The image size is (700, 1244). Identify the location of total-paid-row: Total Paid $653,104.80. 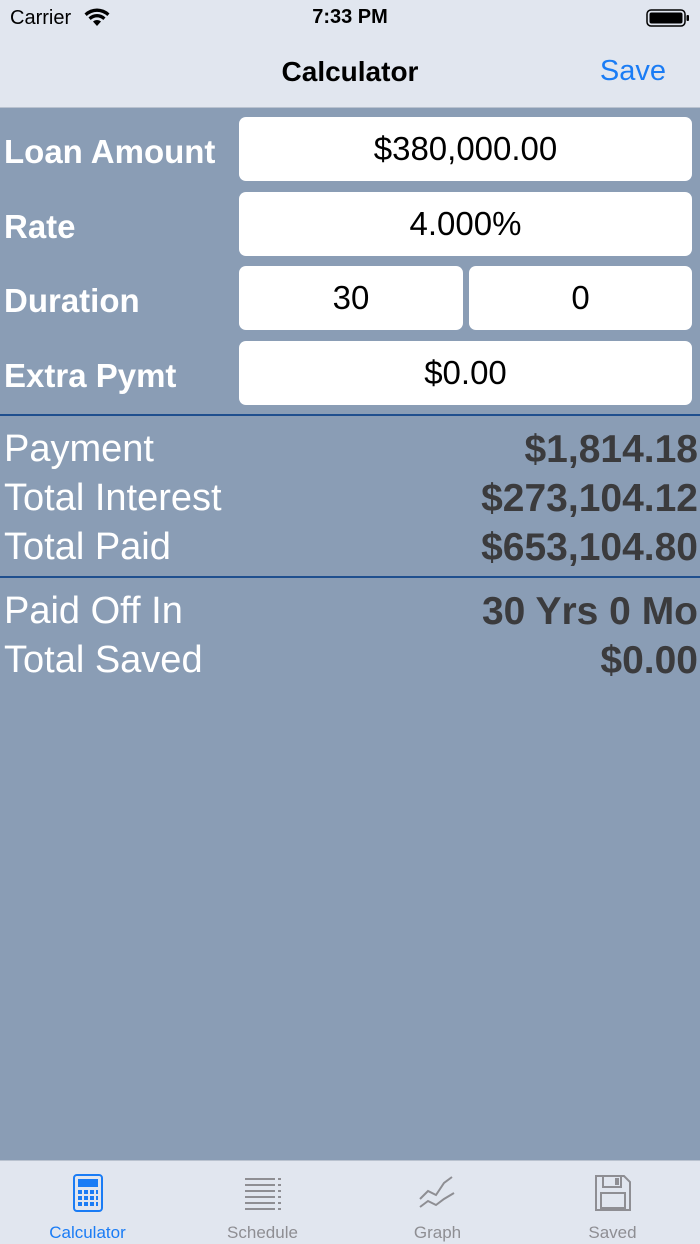
(350, 551).